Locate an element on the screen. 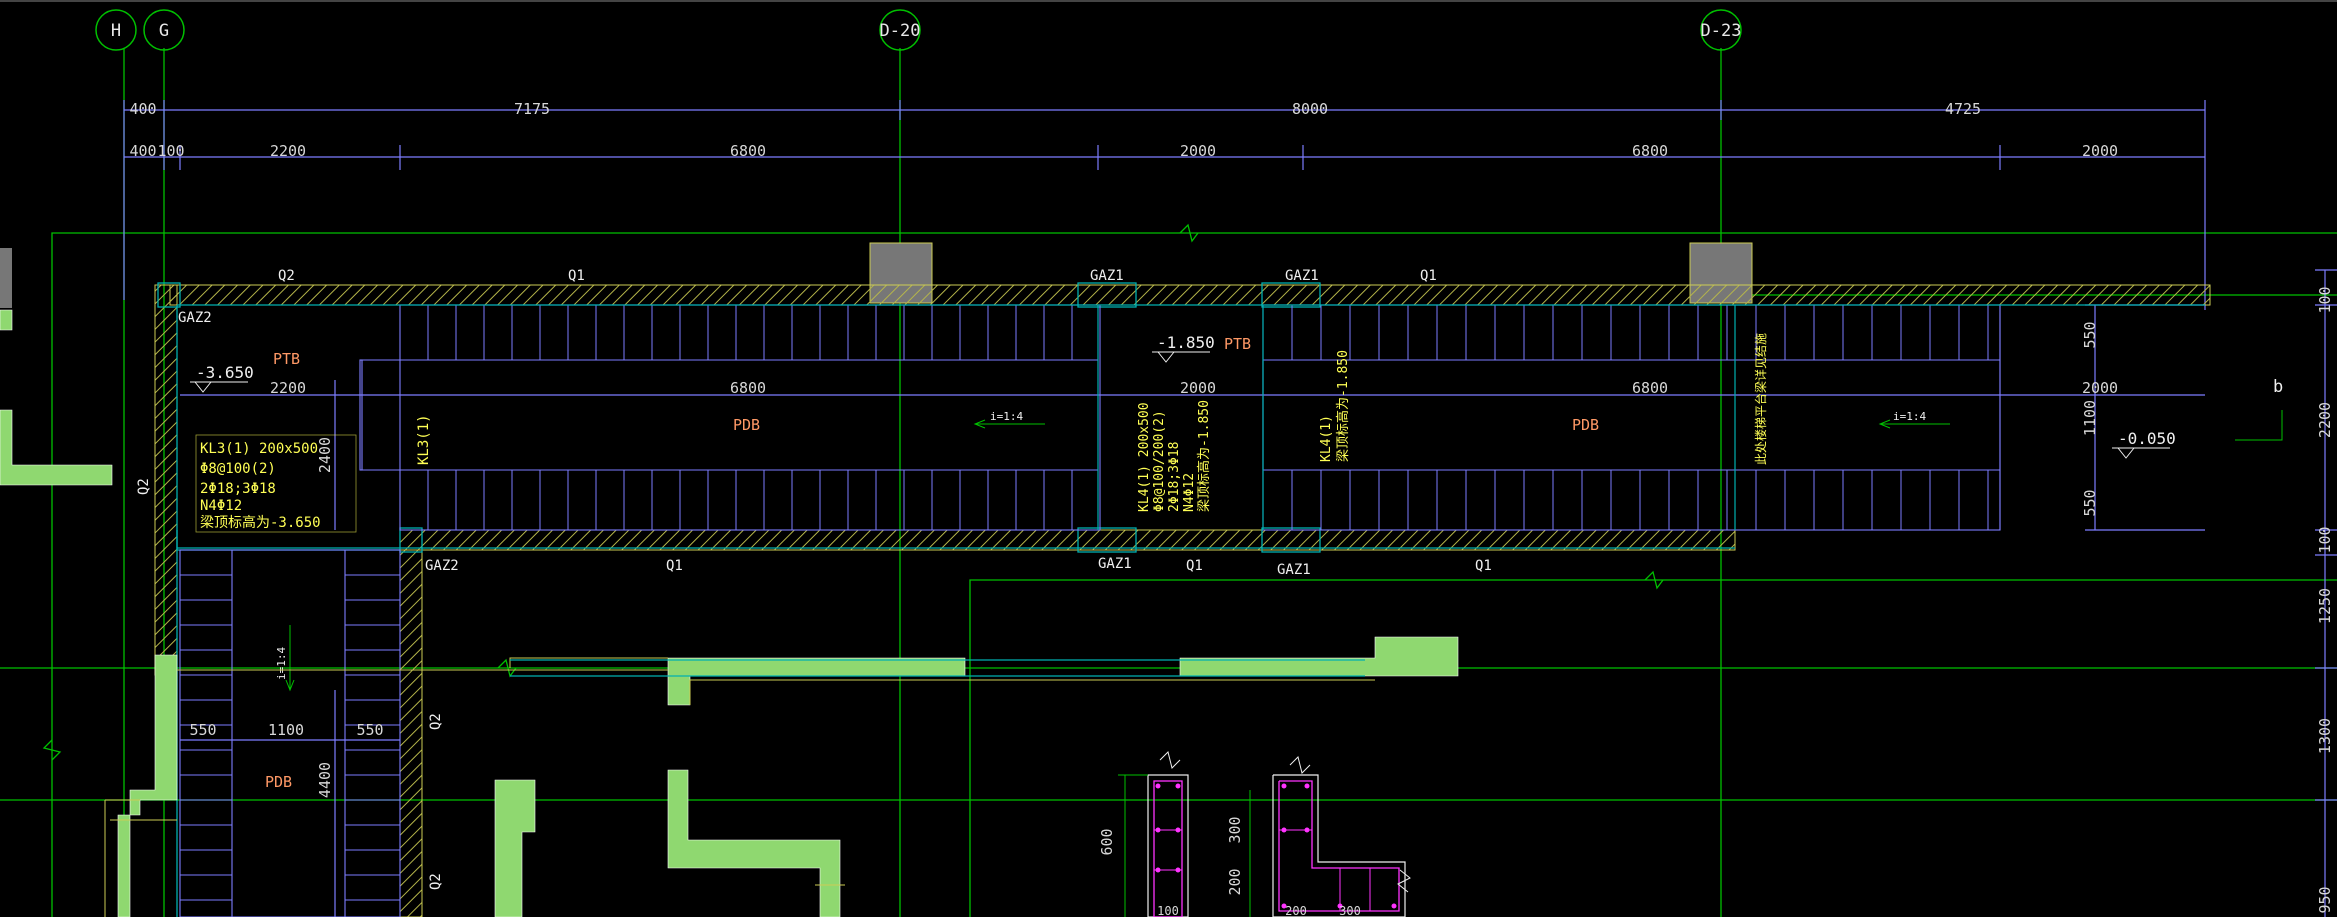  dim-detail-200b: 200 is located at coordinates (1296, 910).